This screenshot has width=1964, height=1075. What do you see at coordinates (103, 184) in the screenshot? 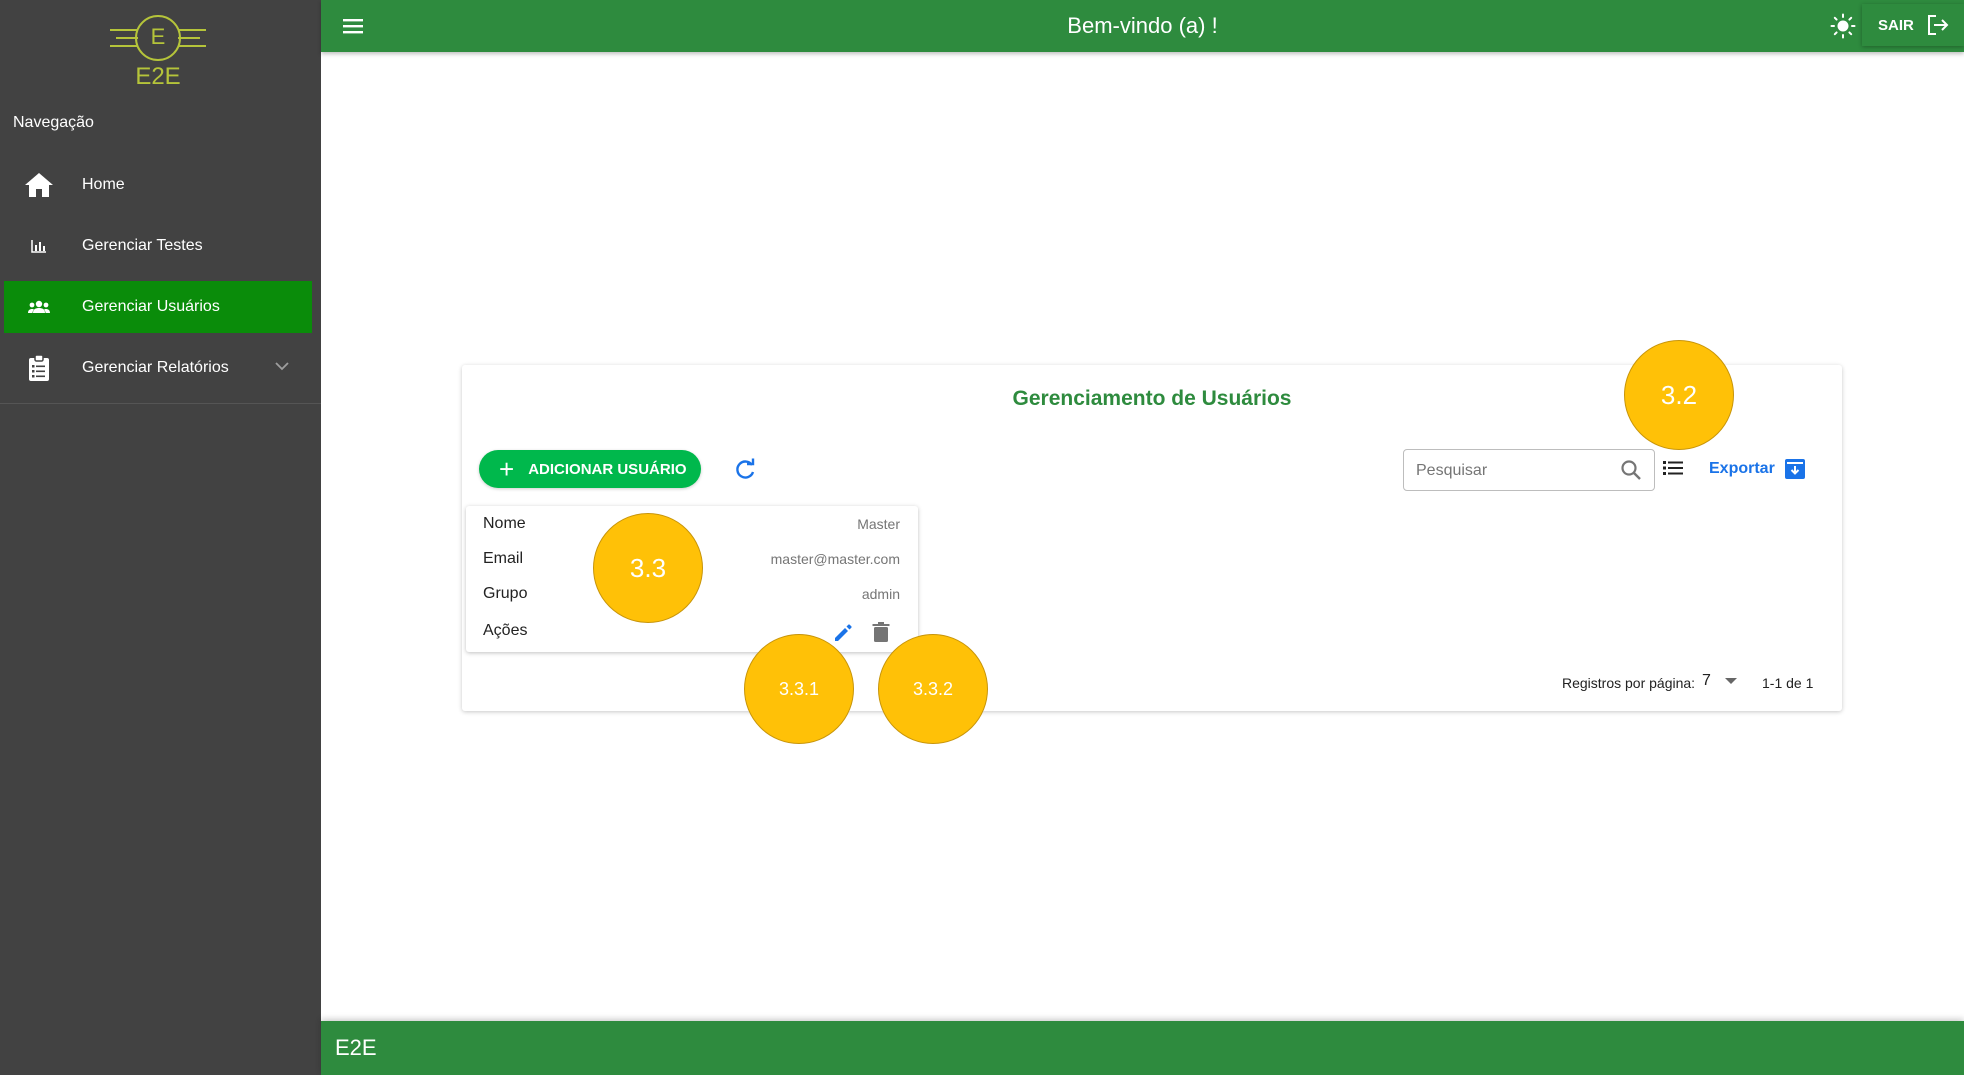
I see `sidebar-item-label: Home` at bounding box center [103, 184].